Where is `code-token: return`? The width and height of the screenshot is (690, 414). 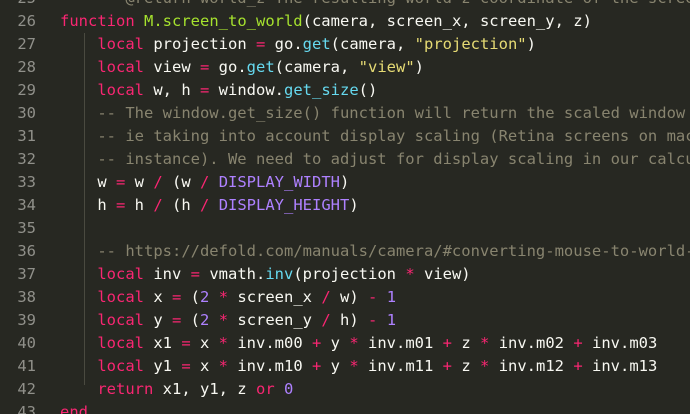 code-token: return is located at coordinates (130, 389).